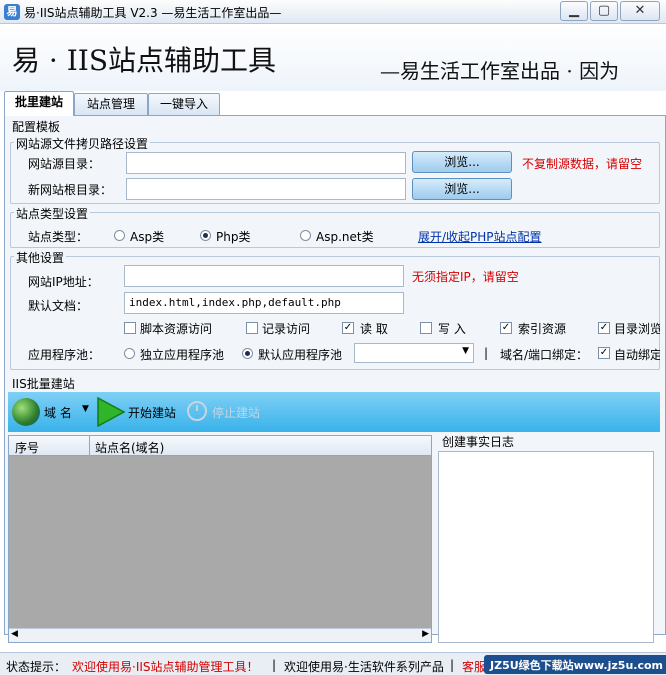 The image size is (666, 675). What do you see at coordinates (426, 328) in the screenshot?
I see `perm-write-checkbox` at bounding box center [426, 328].